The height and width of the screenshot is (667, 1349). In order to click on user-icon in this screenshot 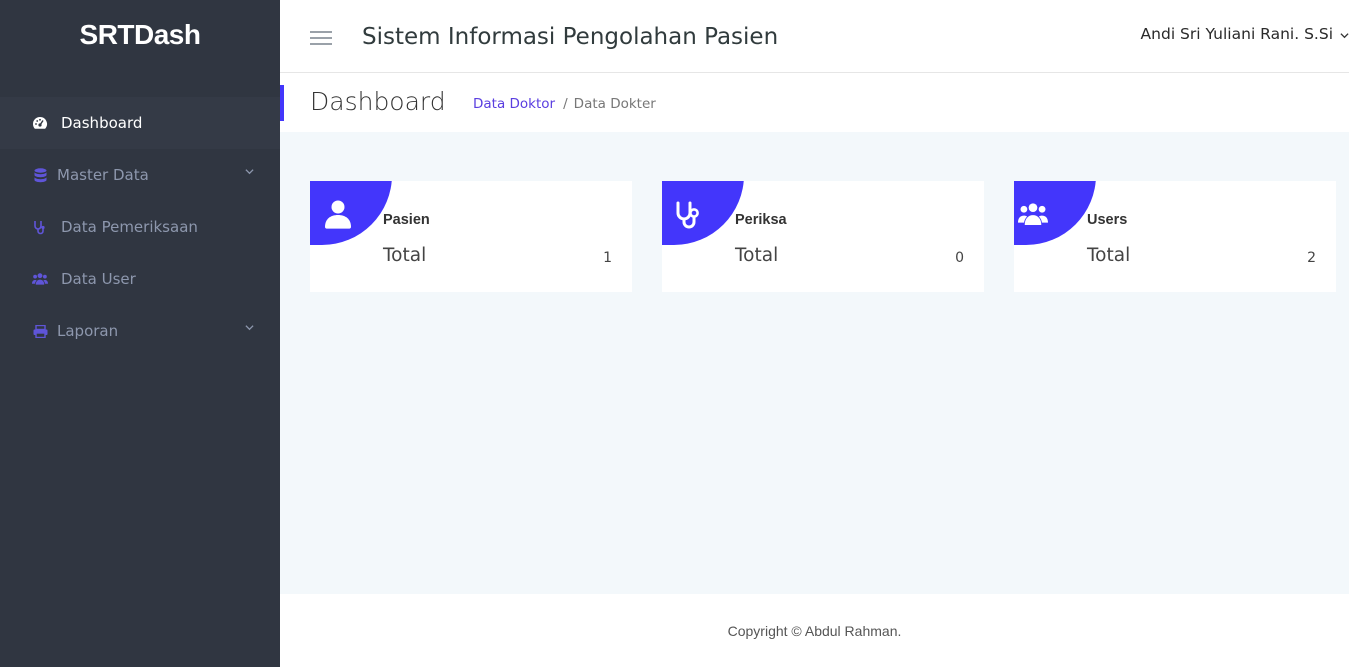, I will do `click(338, 214)`.